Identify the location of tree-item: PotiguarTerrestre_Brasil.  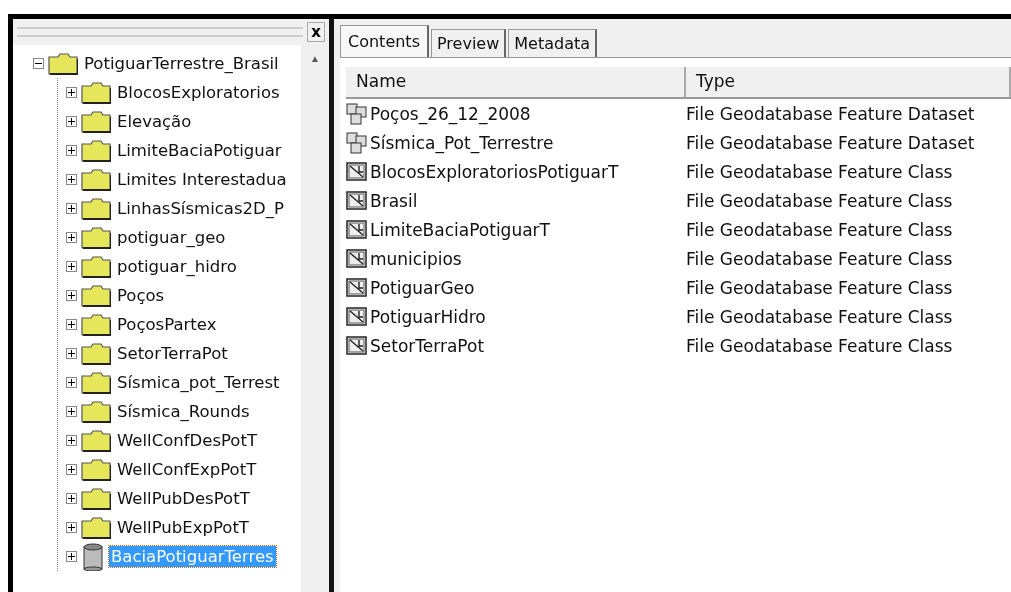
(181, 63).